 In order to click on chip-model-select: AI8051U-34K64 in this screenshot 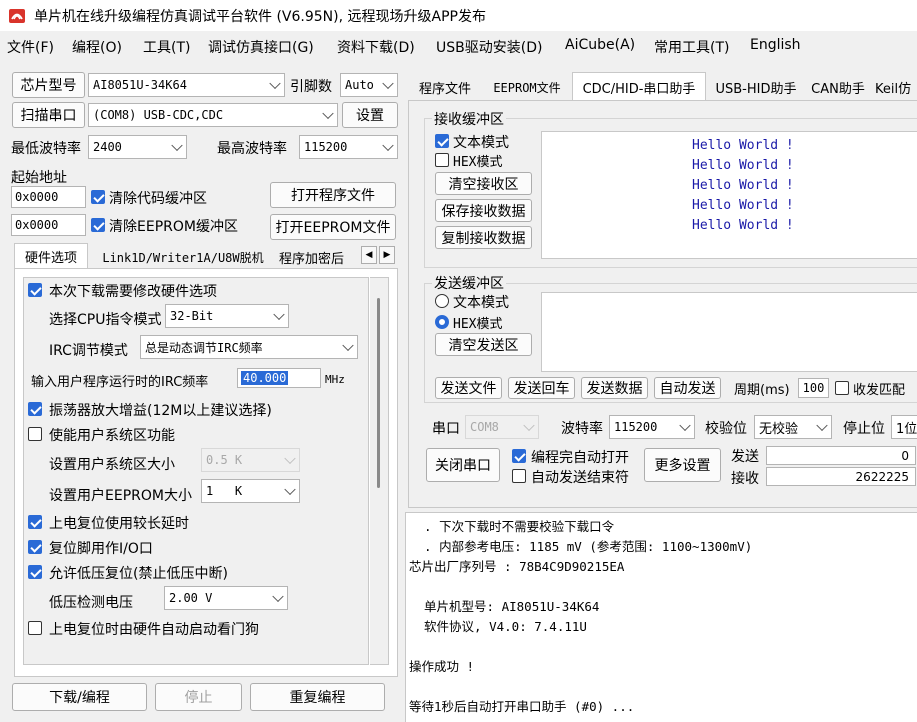, I will do `click(186, 85)`.